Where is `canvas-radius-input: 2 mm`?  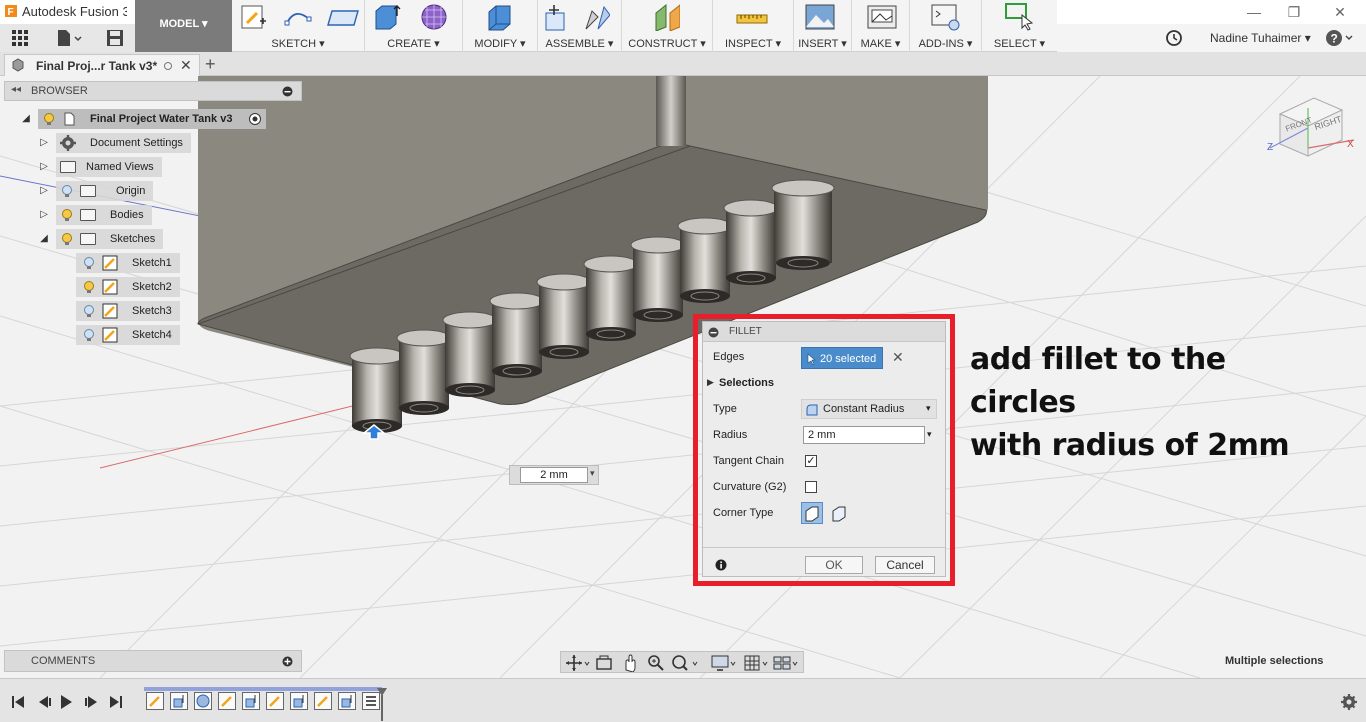
canvas-radius-input: 2 mm is located at coordinates (554, 475).